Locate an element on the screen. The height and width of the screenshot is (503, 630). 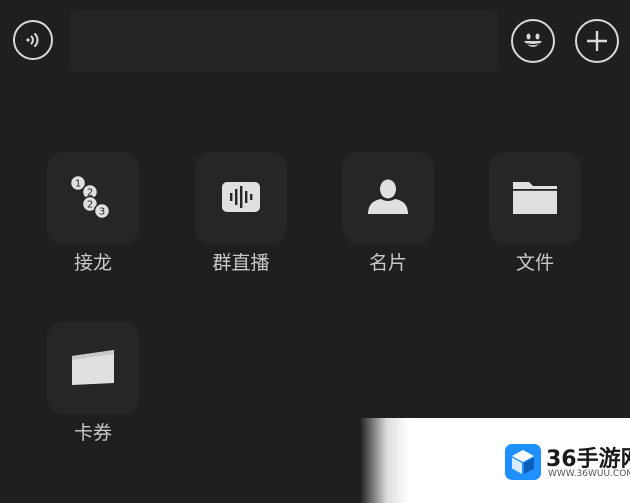
emoji-button is located at coordinates (533, 41).